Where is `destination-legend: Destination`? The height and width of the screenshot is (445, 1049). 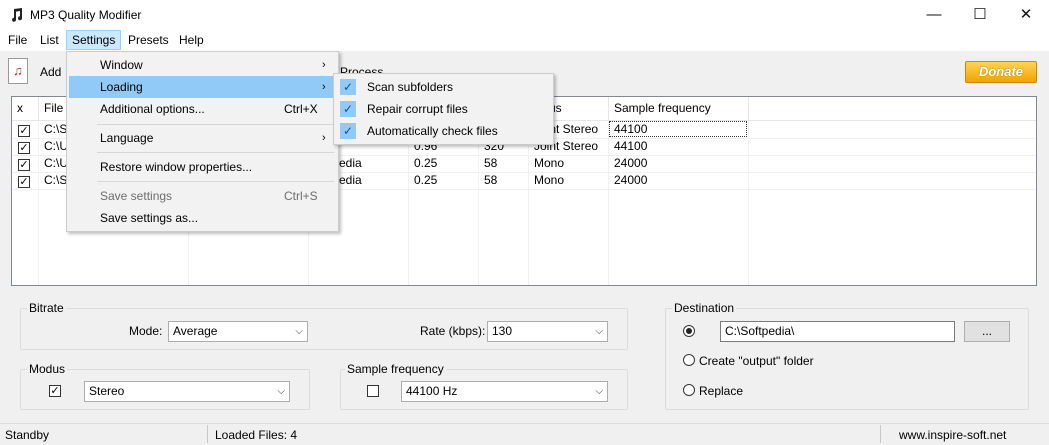
destination-legend: Destination is located at coordinates (704, 308).